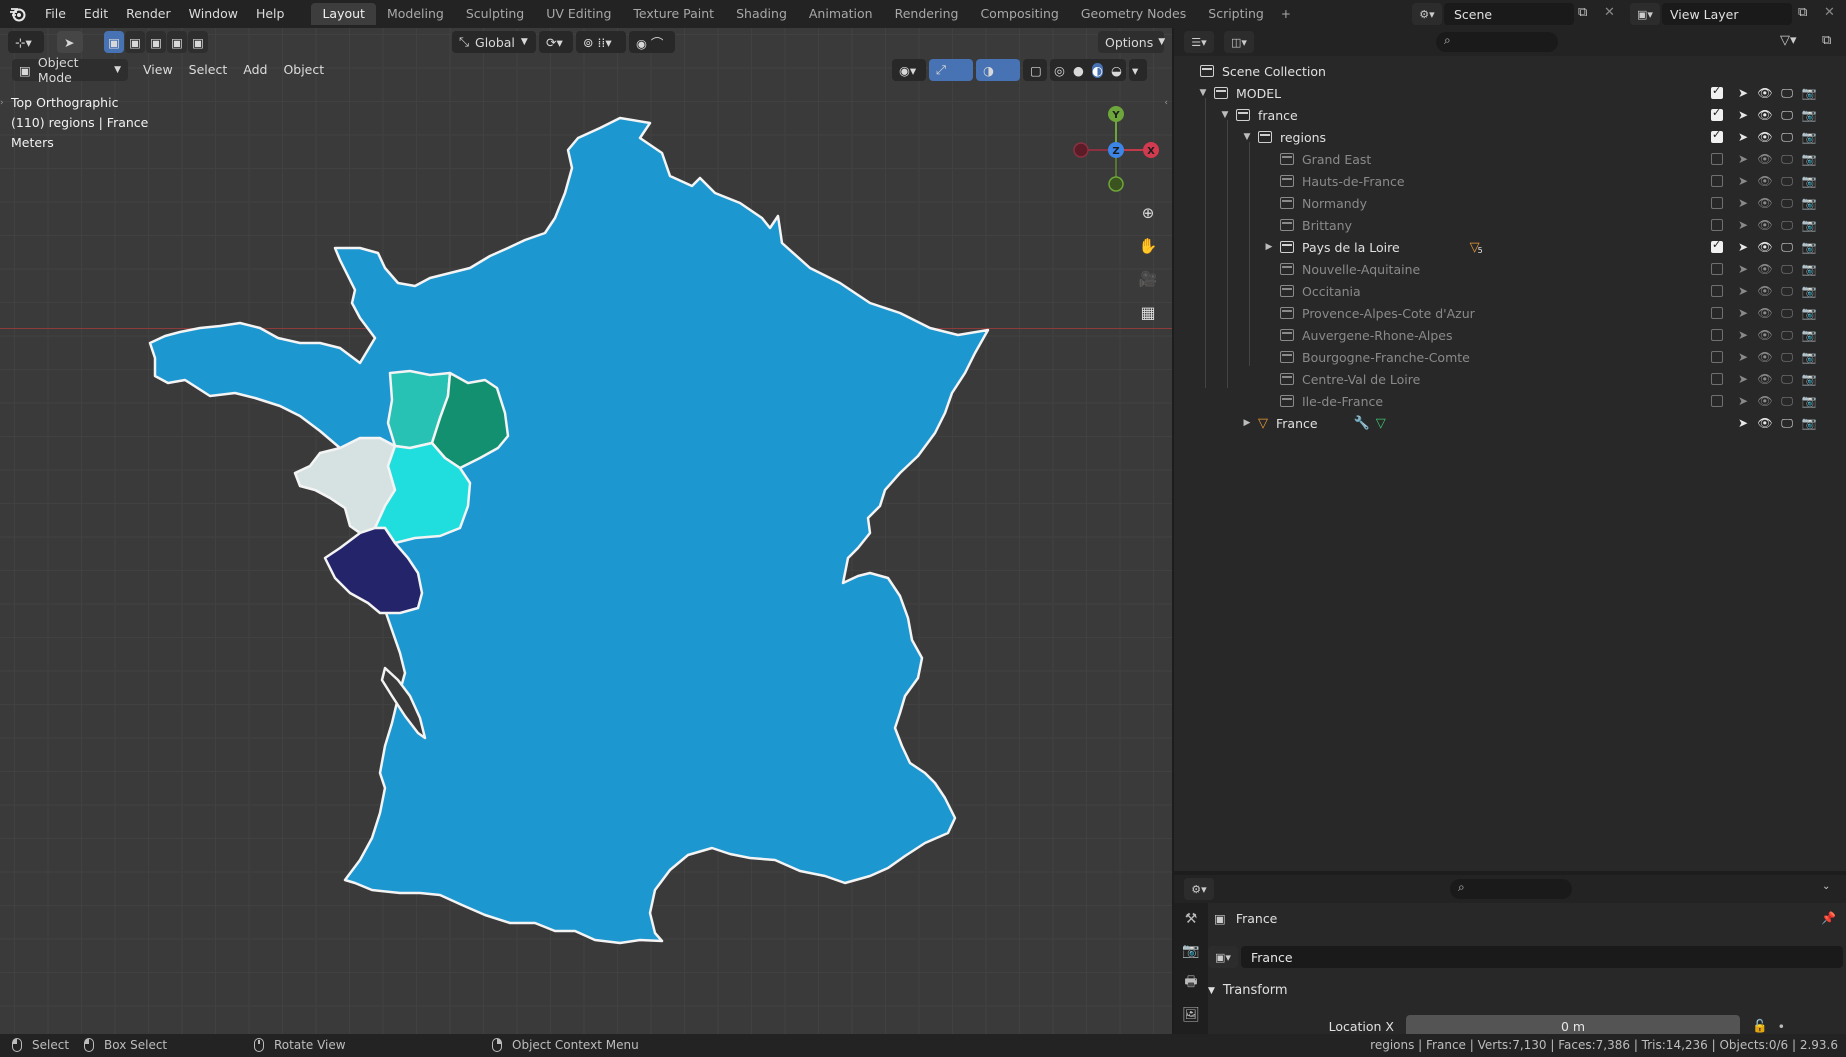 The width and height of the screenshot is (1846, 1057). What do you see at coordinates (1510, 115) in the screenshot?
I see `outliner-row-france: ▼ france ➤👁🖵📷` at bounding box center [1510, 115].